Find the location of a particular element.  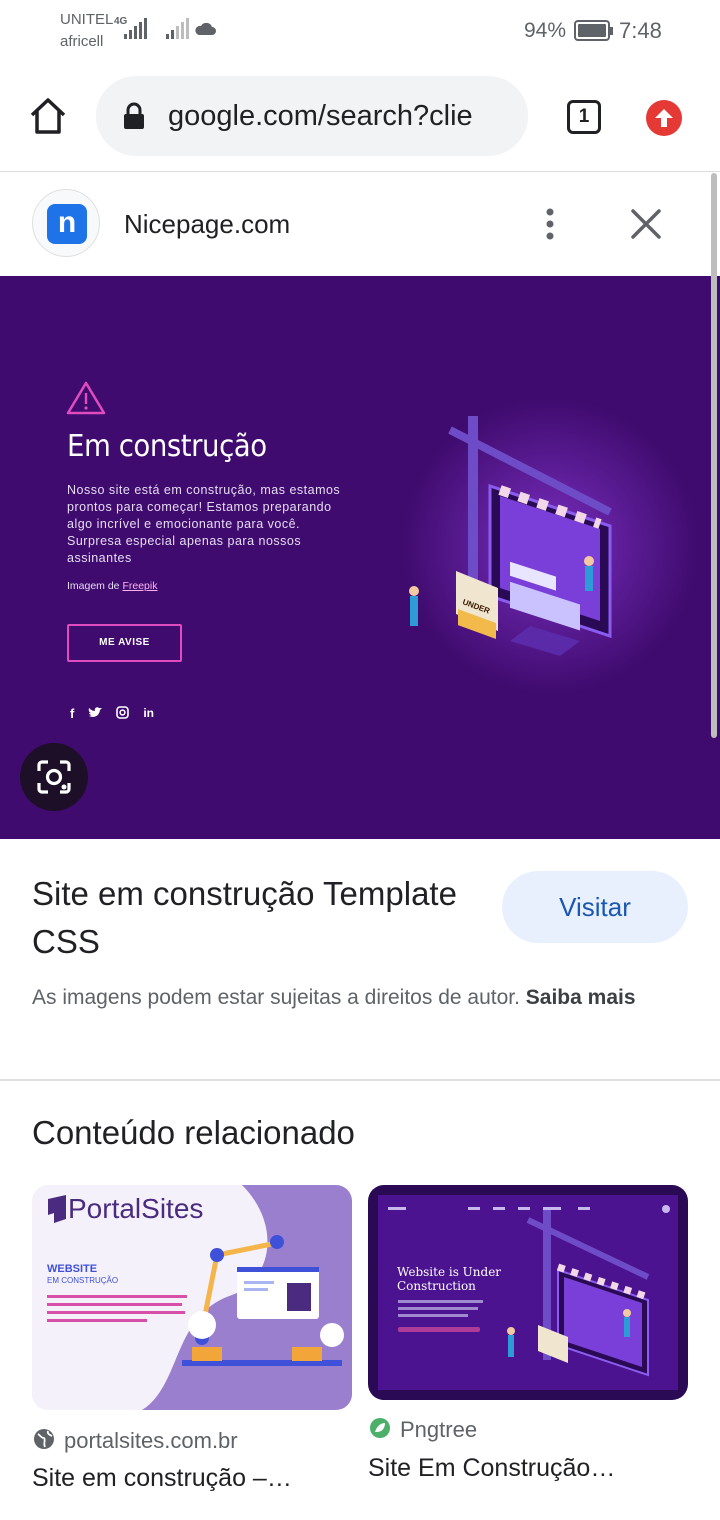

thumb-subtitle: EM CONSTRUÇÃO is located at coordinates (83, 1280).